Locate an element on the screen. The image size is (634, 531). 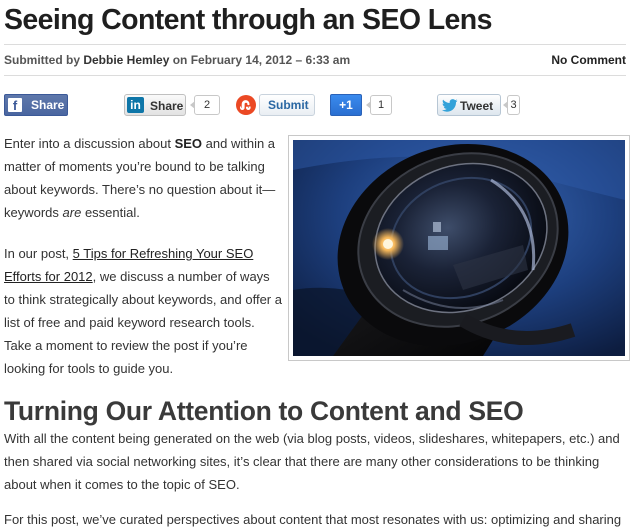
stumbleupon-submit-button: Submit is located at coordinates (287, 105).